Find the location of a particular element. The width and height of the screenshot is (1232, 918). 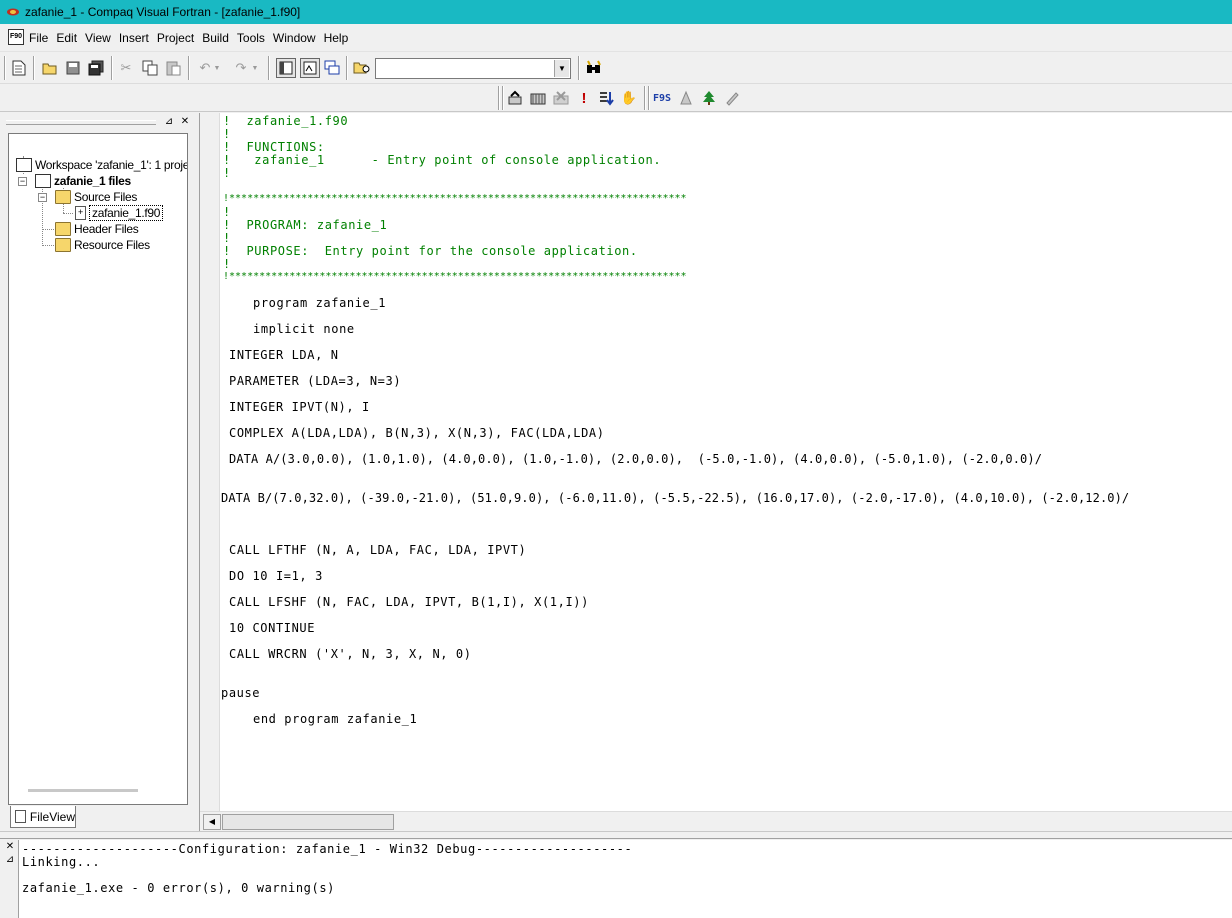

editor-gutter is located at coordinates (210, 462).